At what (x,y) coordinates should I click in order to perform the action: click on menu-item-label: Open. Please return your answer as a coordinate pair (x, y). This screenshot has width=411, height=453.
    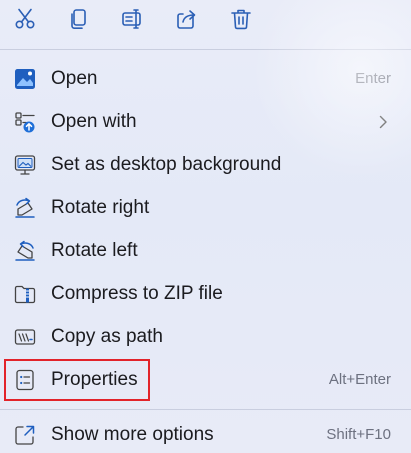
    Looking at the image, I should click on (74, 78).